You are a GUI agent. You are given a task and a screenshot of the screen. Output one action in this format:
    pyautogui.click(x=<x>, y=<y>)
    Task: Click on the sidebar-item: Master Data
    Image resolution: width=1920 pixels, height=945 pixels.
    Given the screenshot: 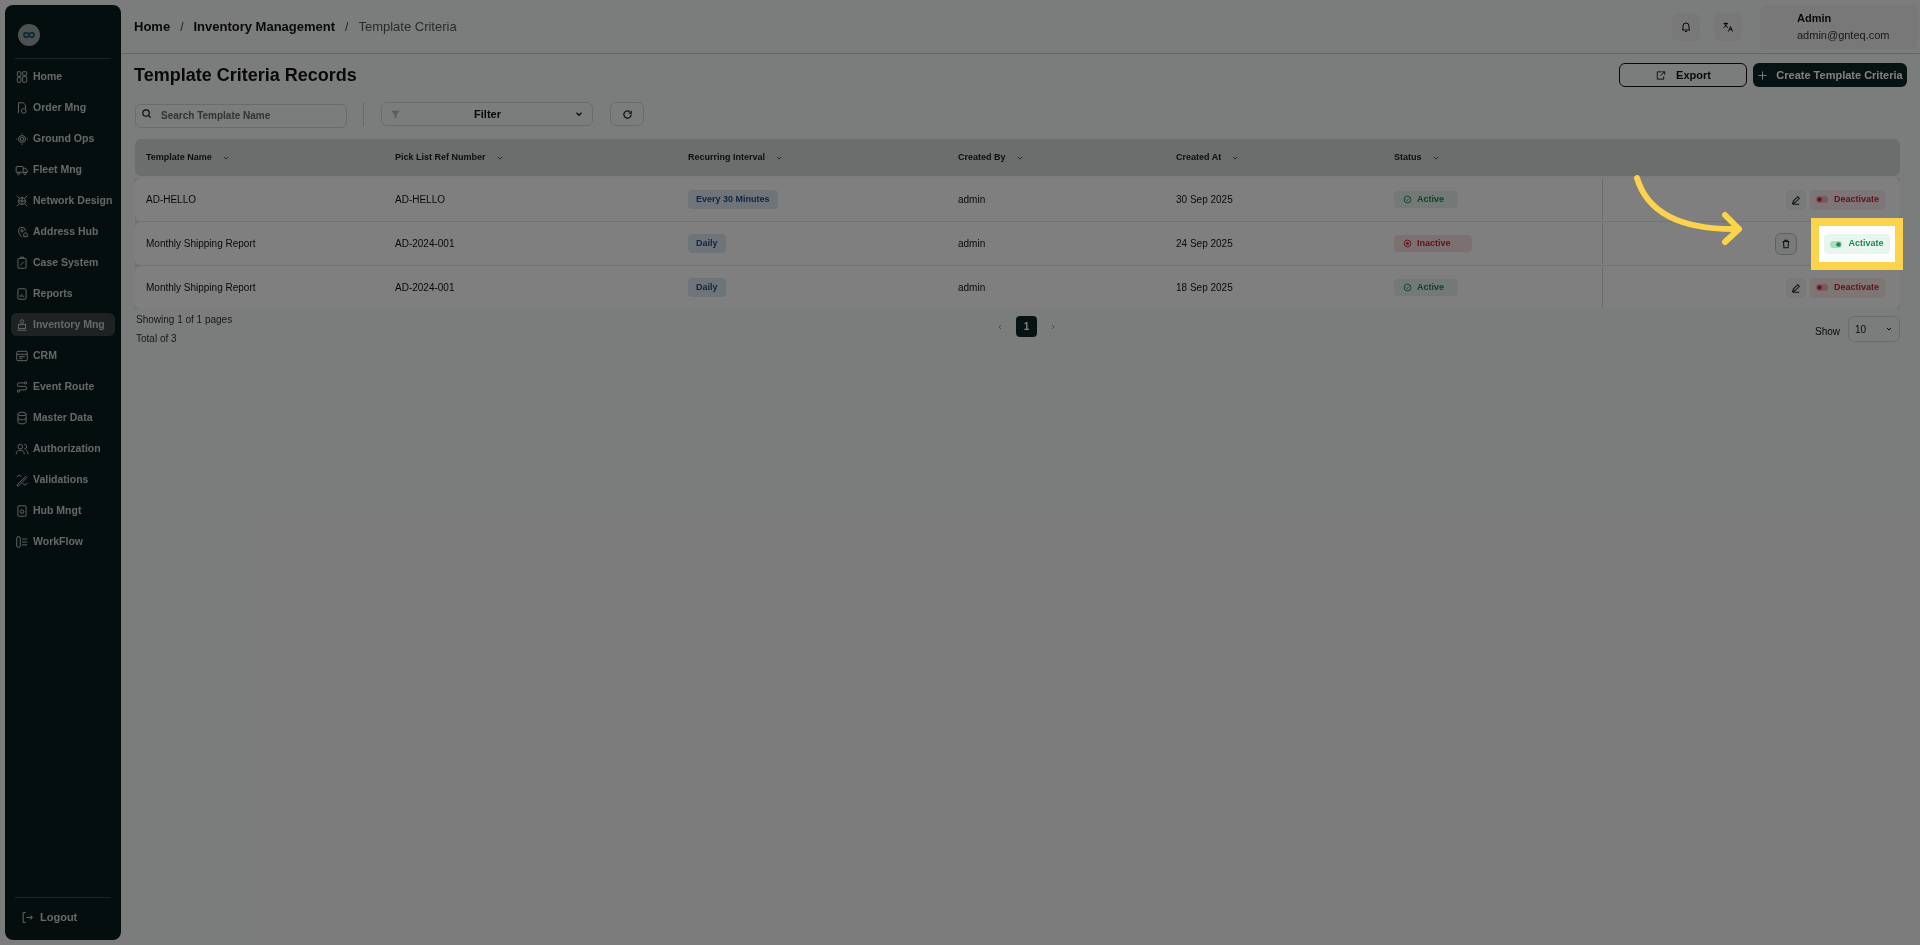 What is the action you would take?
    pyautogui.click(x=63, y=417)
    